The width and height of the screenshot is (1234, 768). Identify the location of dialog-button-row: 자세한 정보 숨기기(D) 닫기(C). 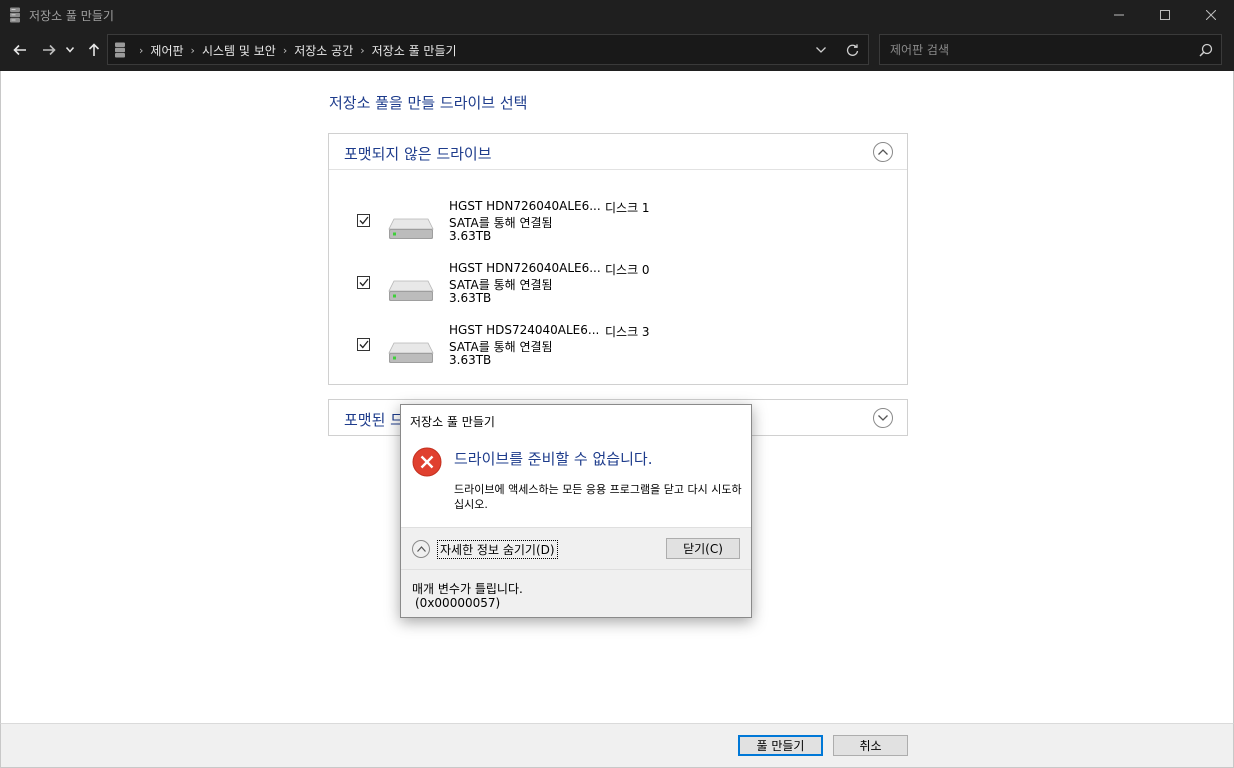
(576, 548).